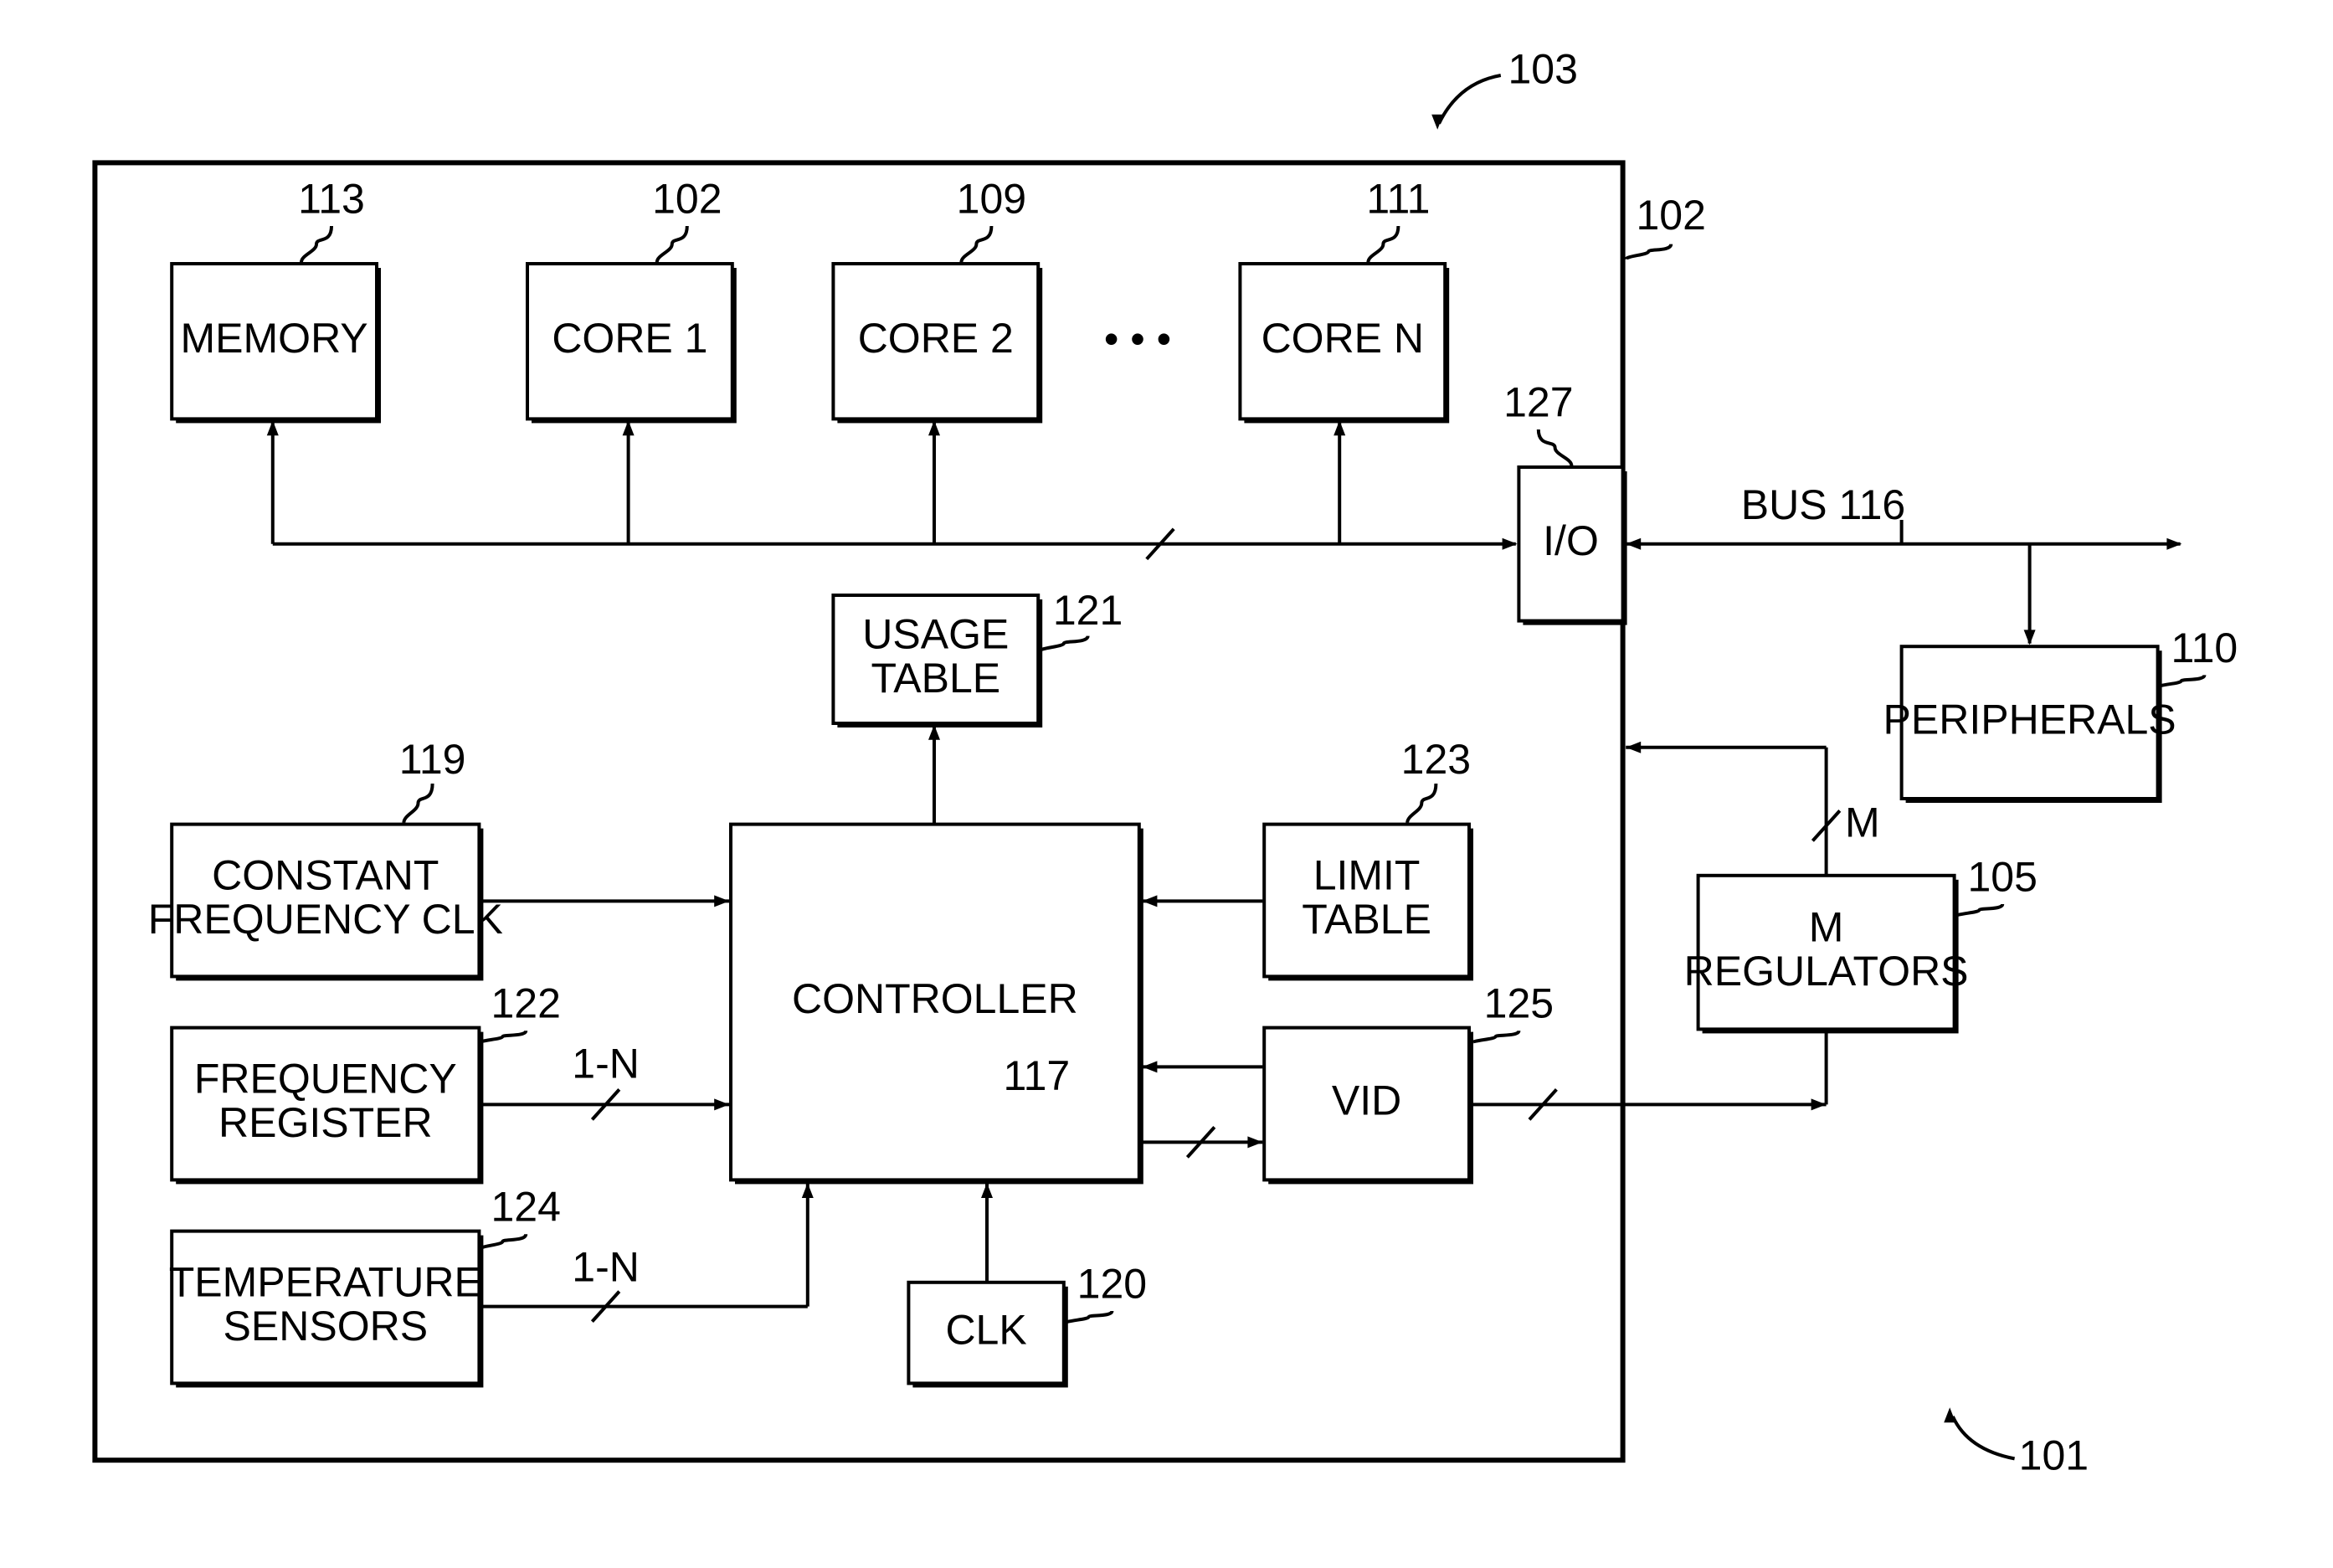 This screenshot has height=1568, width=2333. I want to click on regulators-block-label: M, so click(1827, 927).